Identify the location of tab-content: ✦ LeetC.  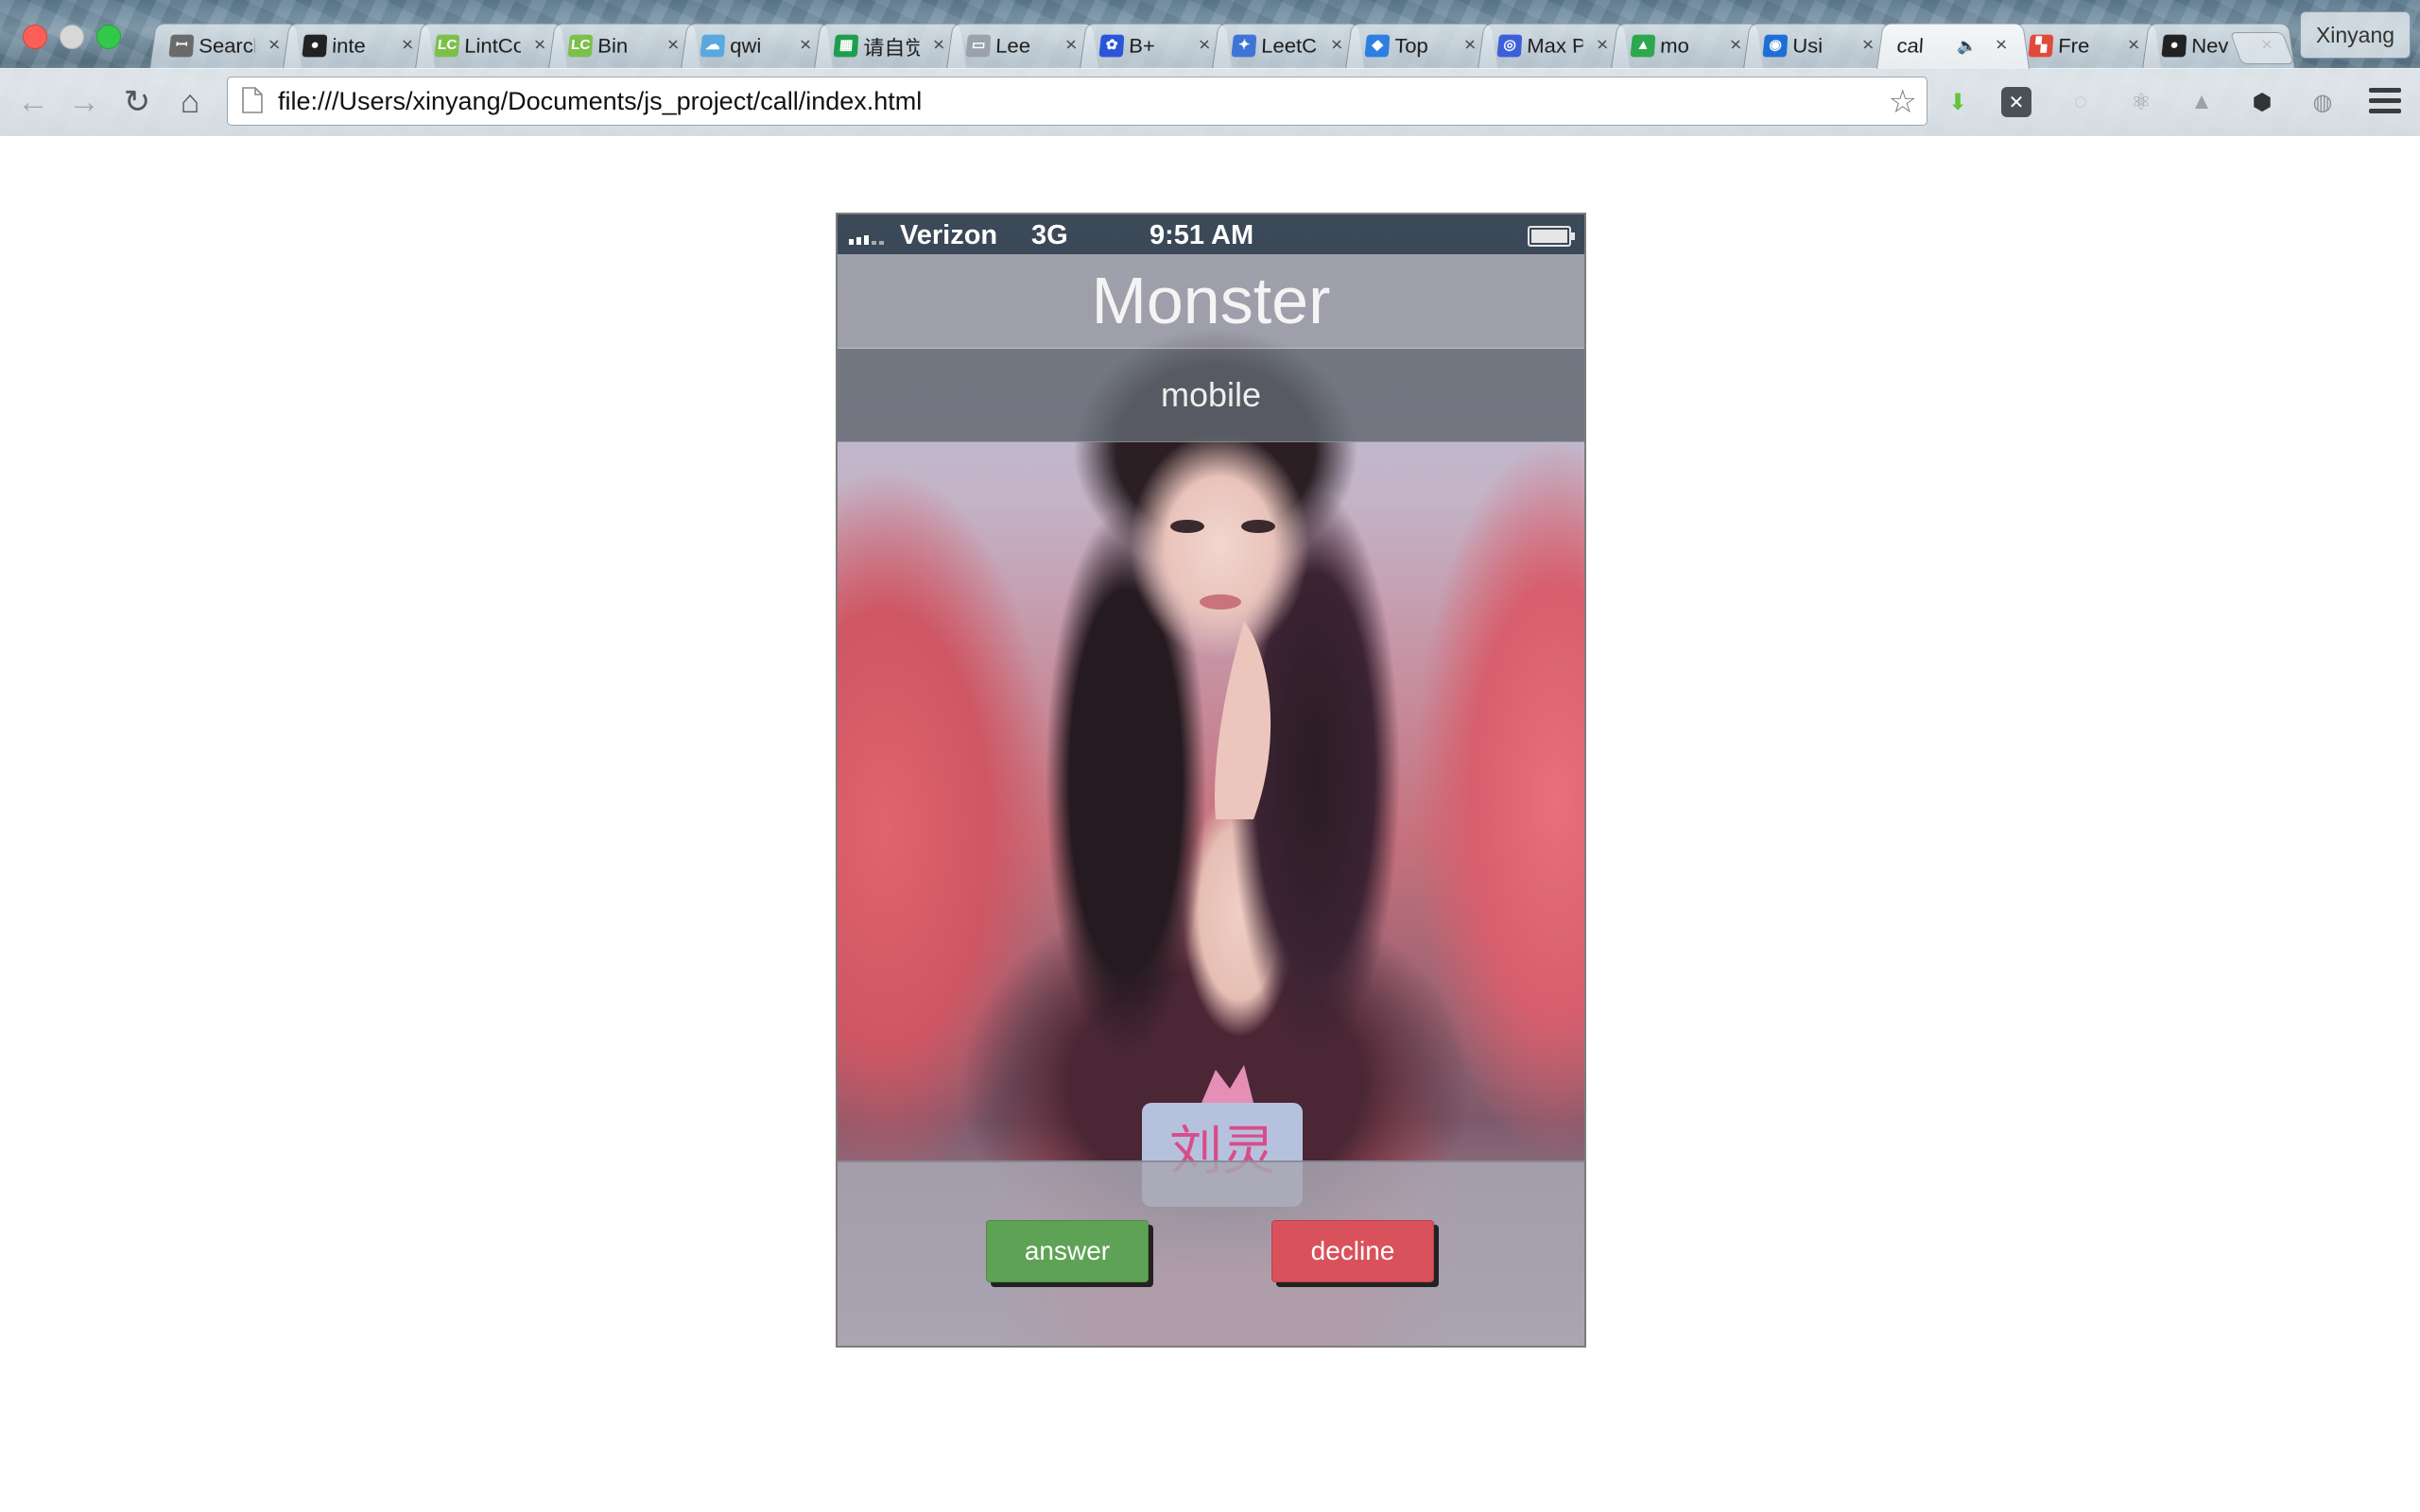
(1266, 47).